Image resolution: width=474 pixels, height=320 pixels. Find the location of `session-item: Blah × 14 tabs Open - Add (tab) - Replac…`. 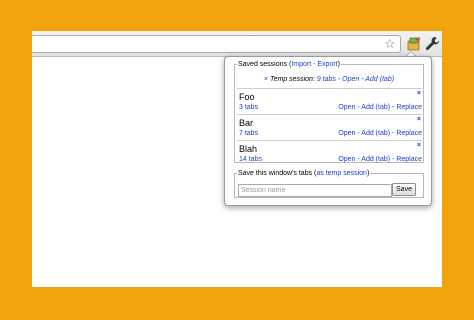

session-item: Blah × 14 tabs Open - Add (tab) - Replac… is located at coordinates (329, 152).